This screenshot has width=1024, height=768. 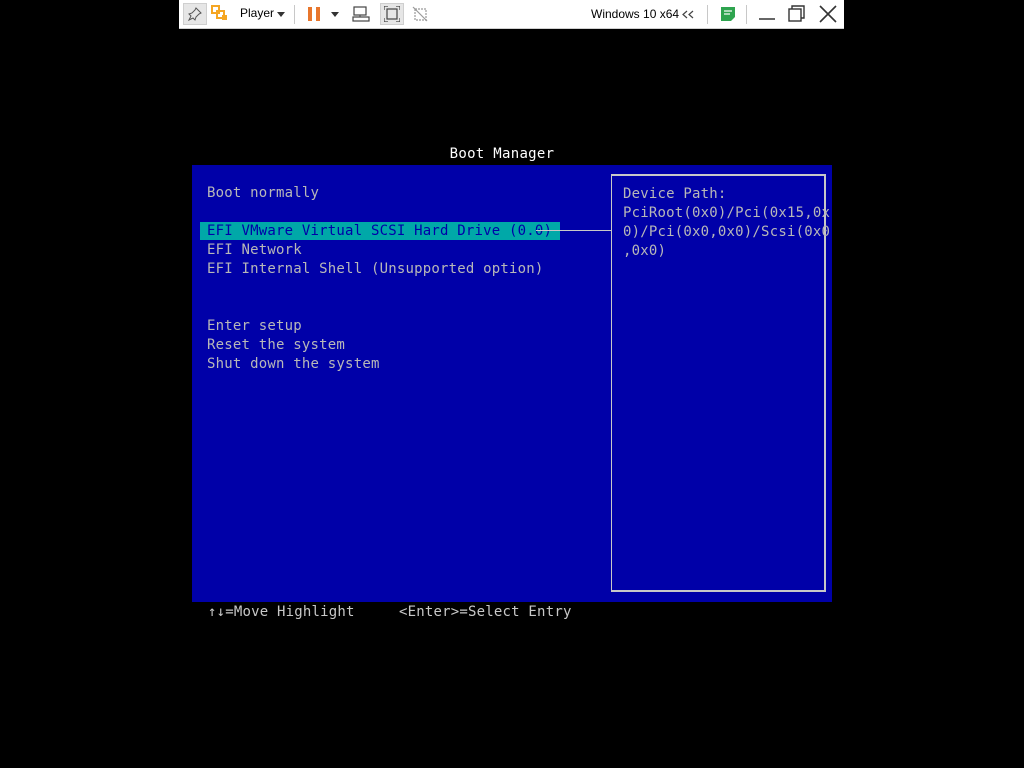 I want to click on fit-guest-icon, so click(x=392, y=14).